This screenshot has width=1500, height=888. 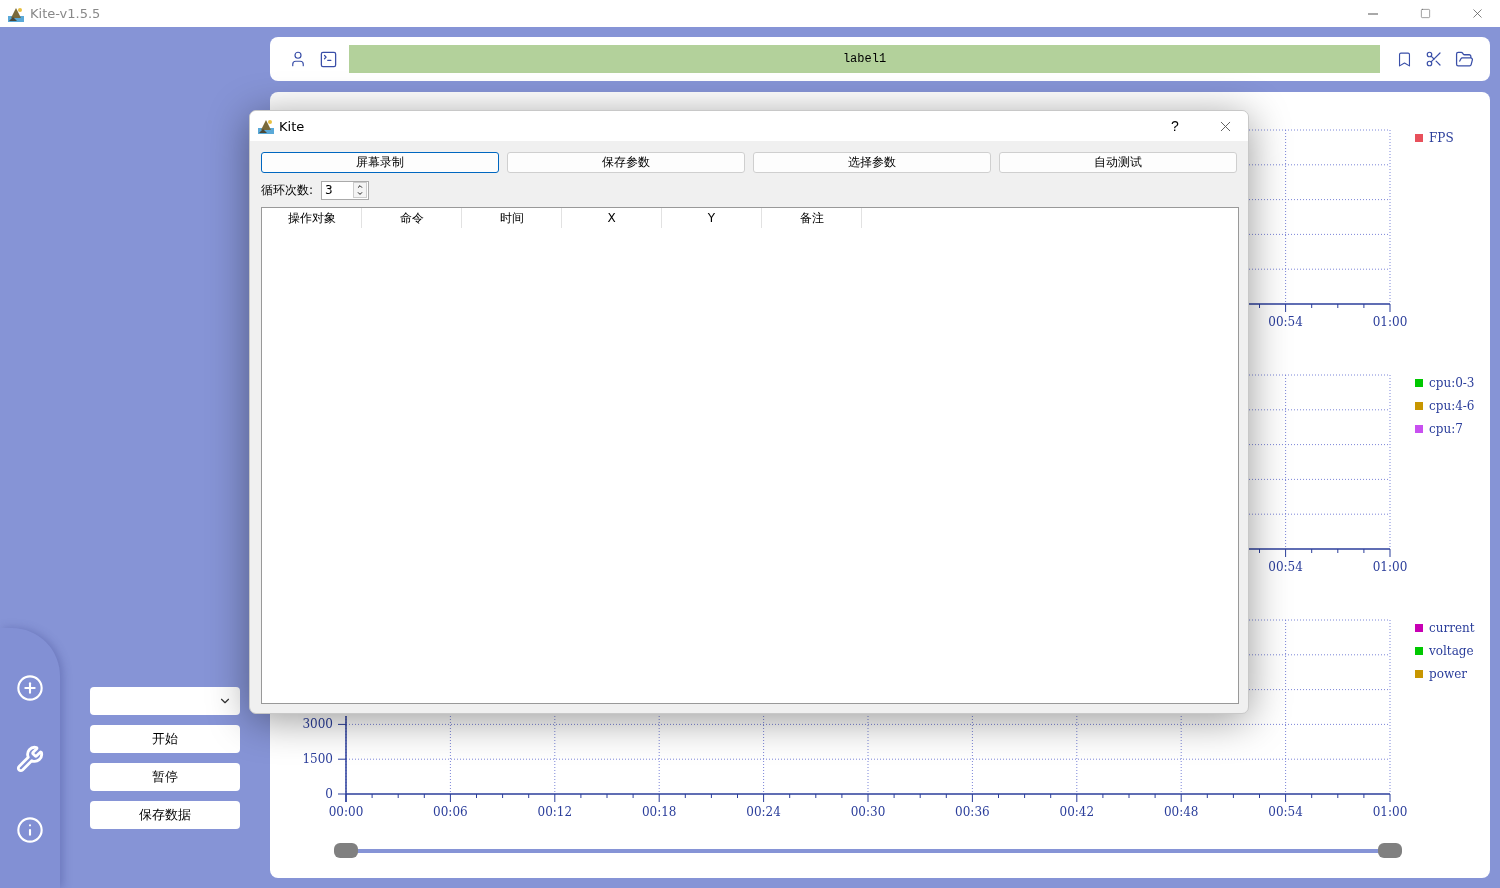 I want to click on legend-label: power, so click(x=1448, y=674).